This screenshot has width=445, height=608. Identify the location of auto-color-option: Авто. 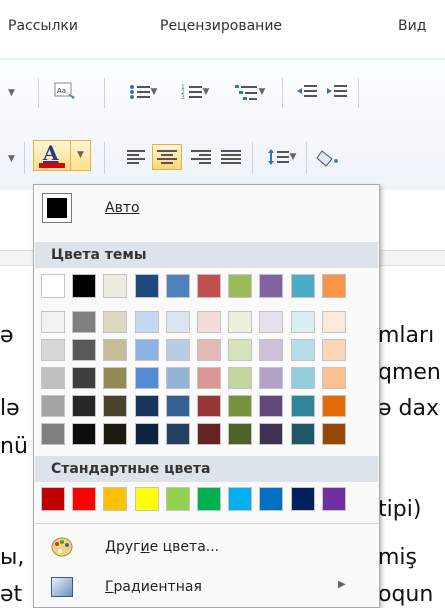
(206, 208).